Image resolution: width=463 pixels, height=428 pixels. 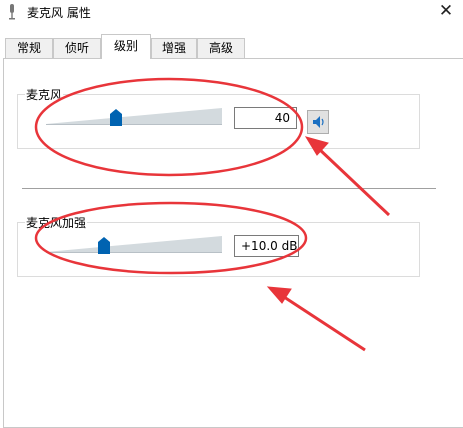 I want to click on microphone-slider, so click(x=134, y=116).